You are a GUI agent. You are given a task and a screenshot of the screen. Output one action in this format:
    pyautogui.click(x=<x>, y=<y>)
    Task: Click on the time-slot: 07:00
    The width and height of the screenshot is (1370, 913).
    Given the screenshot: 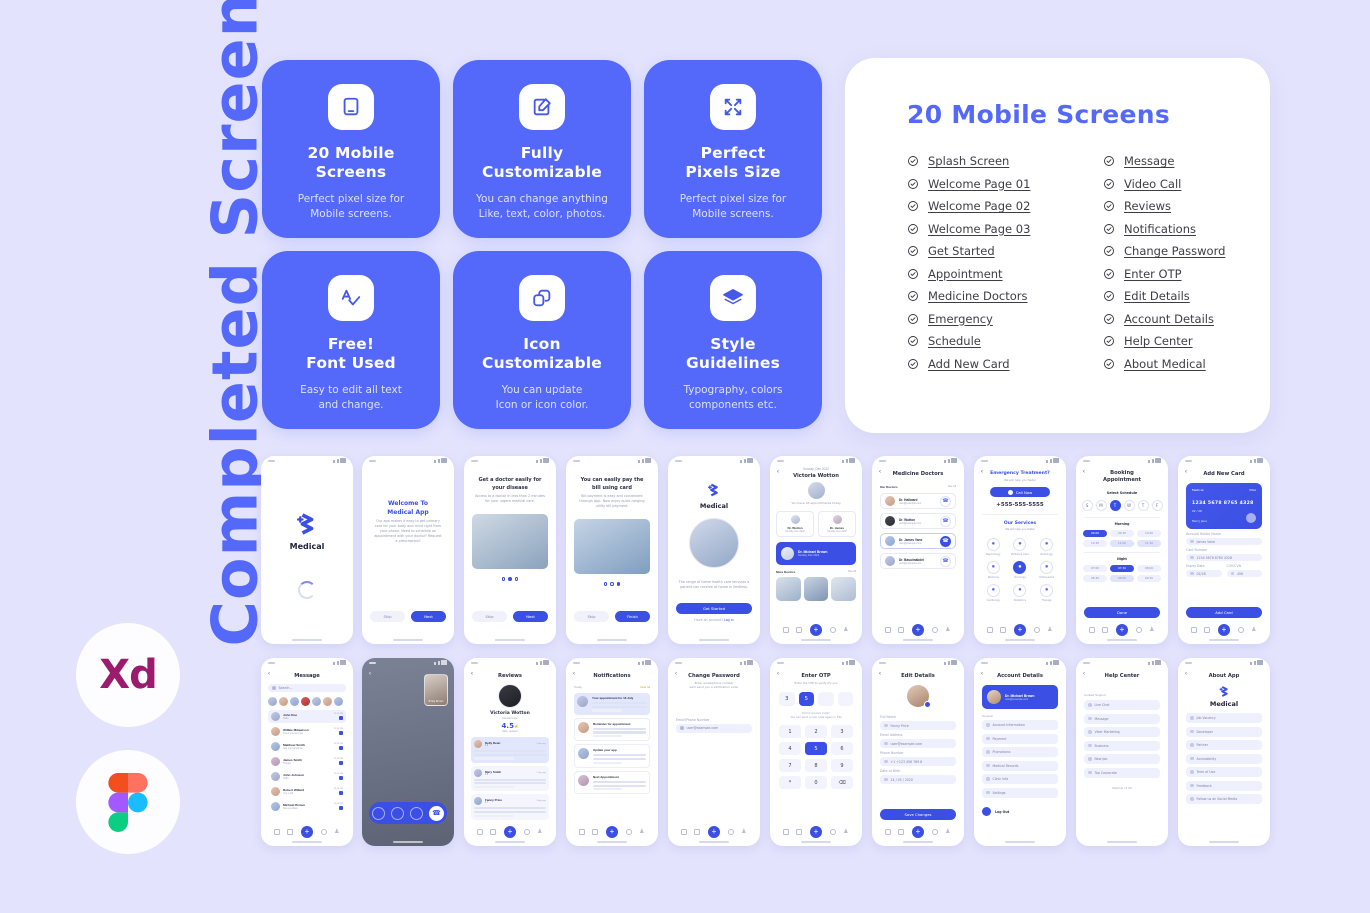 What is the action you would take?
    pyautogui.click(x=1095, y=568)
    